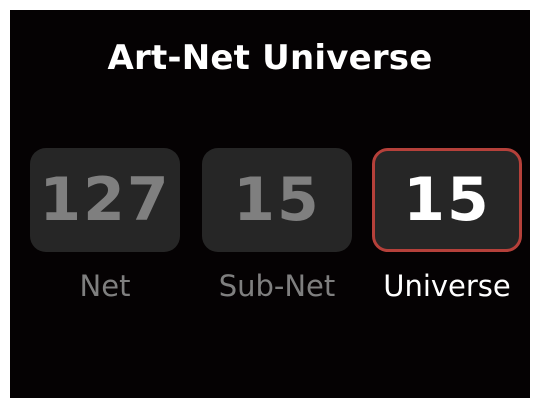  I want to click on page-title: Art-Net Universe, so click(270, 58).